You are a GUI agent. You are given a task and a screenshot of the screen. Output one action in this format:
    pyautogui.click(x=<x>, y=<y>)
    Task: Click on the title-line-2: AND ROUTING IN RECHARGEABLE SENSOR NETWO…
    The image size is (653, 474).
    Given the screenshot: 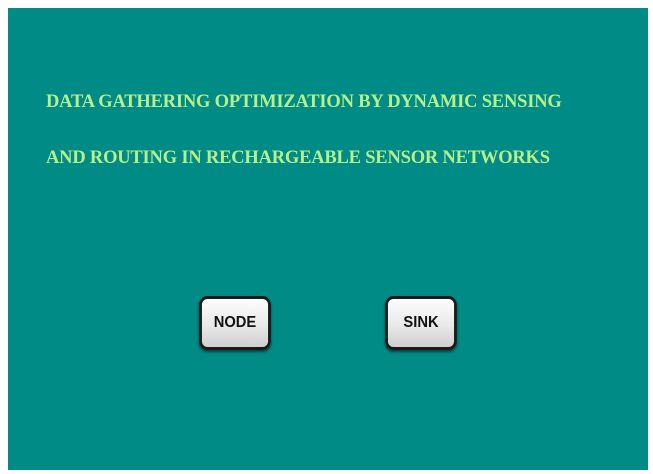 What is the action you would take?
    pyautogui.click(x=298, y=158)
    